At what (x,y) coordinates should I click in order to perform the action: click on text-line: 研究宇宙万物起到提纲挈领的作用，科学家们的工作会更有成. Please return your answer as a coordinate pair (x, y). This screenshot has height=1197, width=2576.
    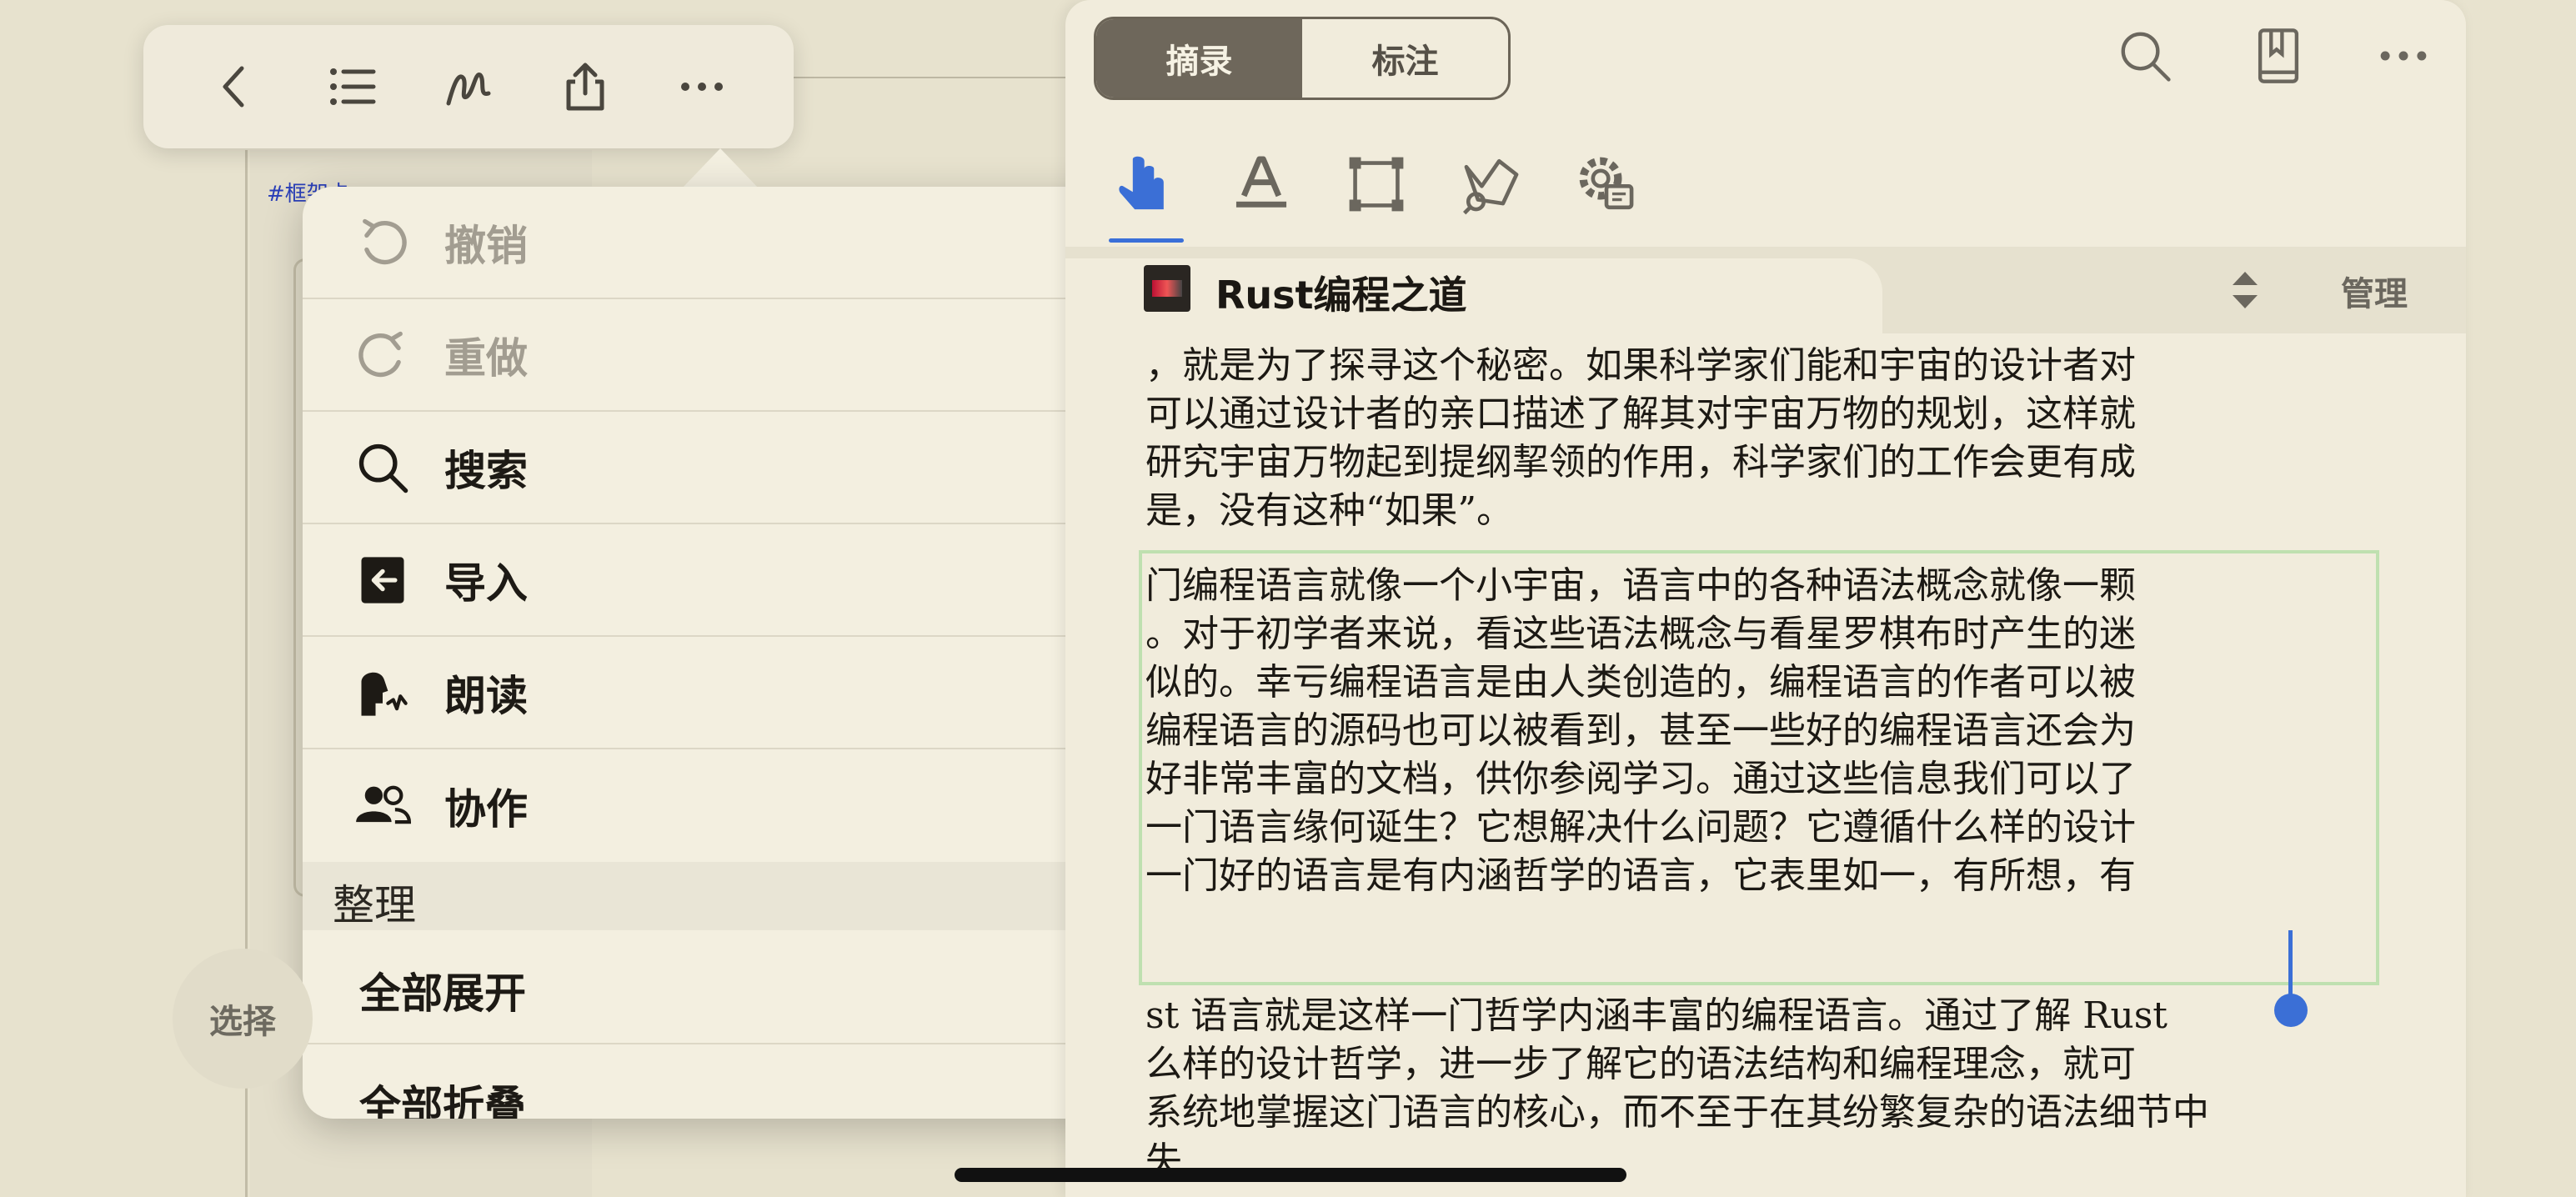
    Looking at the image, I should click on (1640, 462).